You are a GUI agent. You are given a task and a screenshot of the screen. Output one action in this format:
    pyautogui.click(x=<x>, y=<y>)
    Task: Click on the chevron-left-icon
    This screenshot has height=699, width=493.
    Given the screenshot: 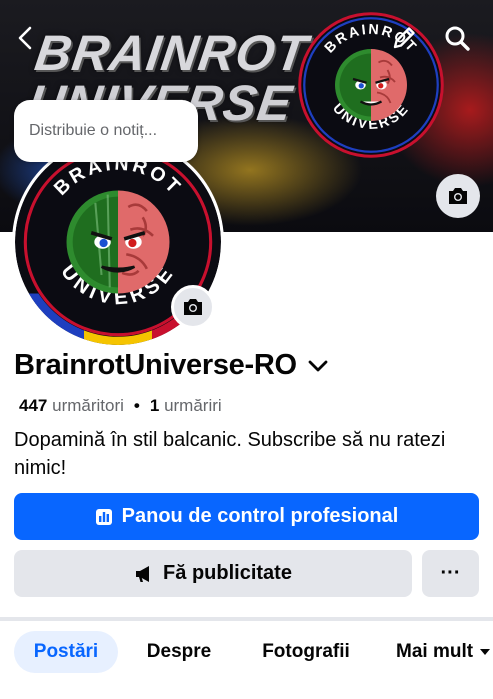 What is the action you would take?
    pyautogui.click(x=25, y=38)
    